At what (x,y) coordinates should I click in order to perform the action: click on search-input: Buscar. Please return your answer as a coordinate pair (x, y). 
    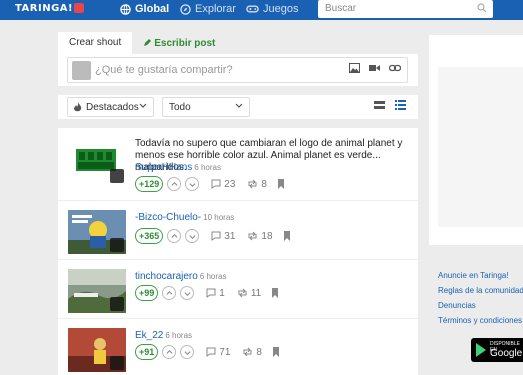
    Looking at the image, I should click on (405, 9).